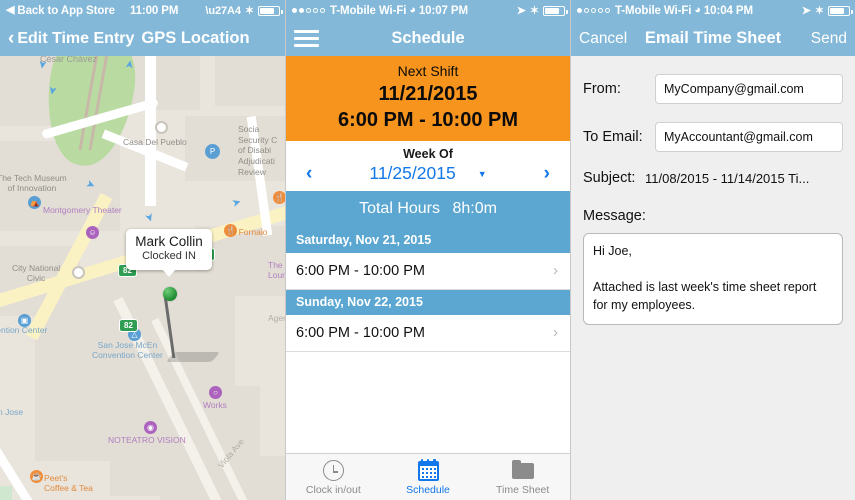  What do you see at coordinates (593, 10) in the screenshot?
I see `signal-dots-icon` at bounding box center [593, 10].